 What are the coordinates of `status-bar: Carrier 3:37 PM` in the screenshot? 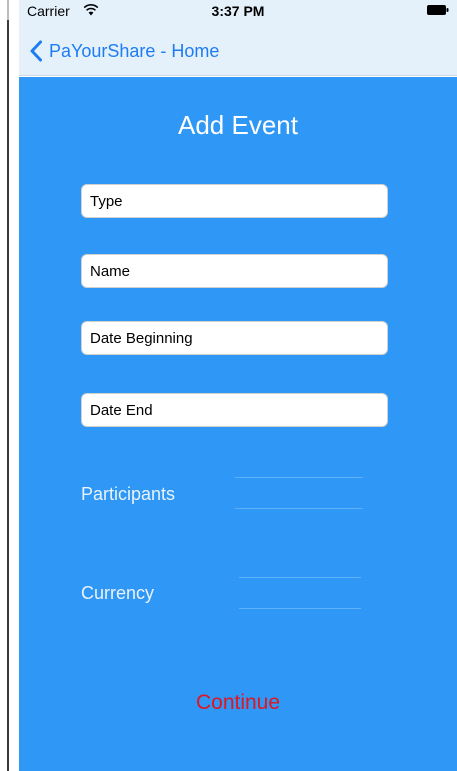 It's located at (238, 11).